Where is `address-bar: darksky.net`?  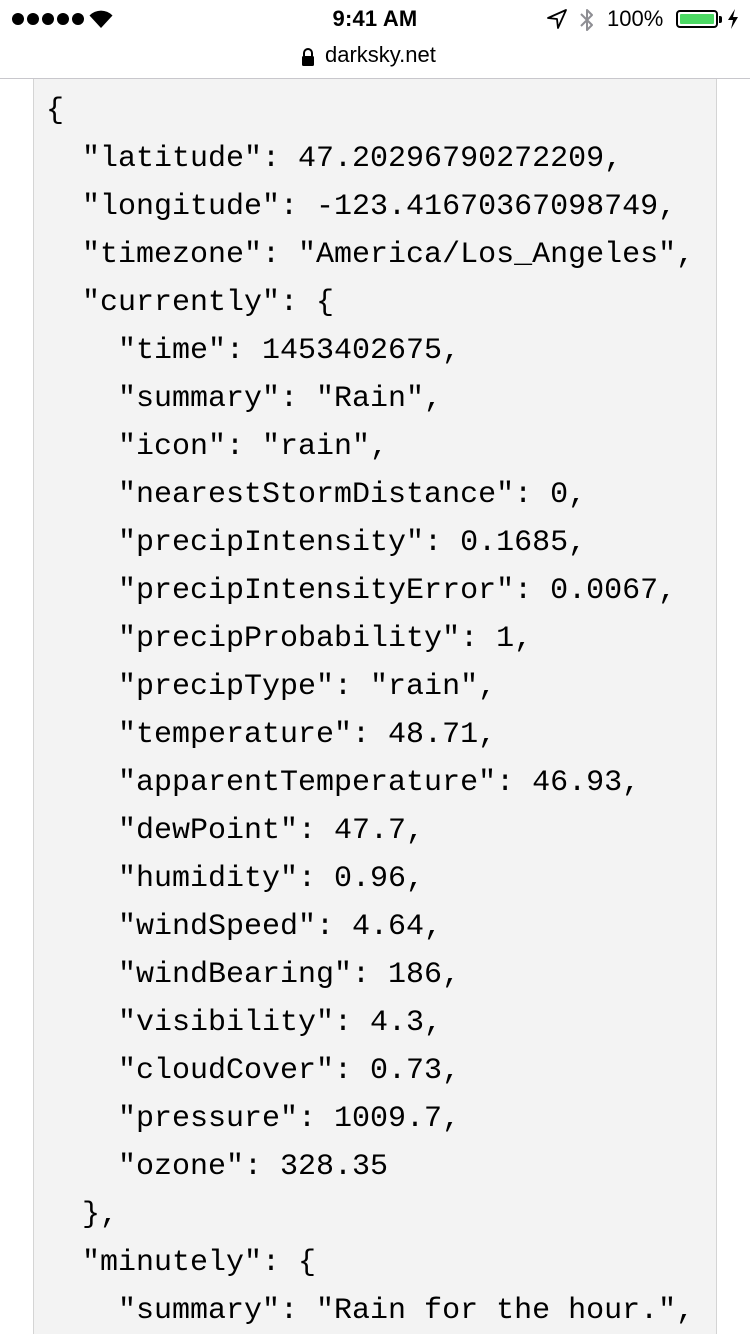
address-bar: darksky.net is located at coordinates (375, 58).